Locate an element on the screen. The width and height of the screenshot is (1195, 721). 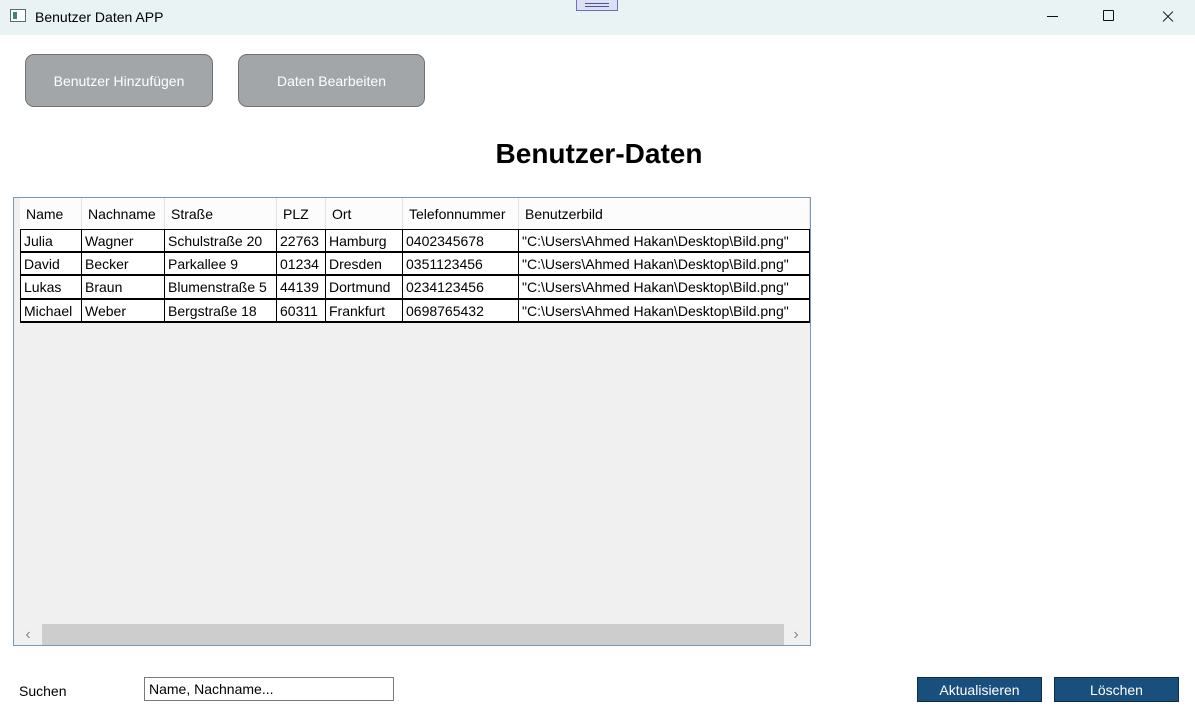
table-cell: 0402345678 is located at coordinates (461, 241).